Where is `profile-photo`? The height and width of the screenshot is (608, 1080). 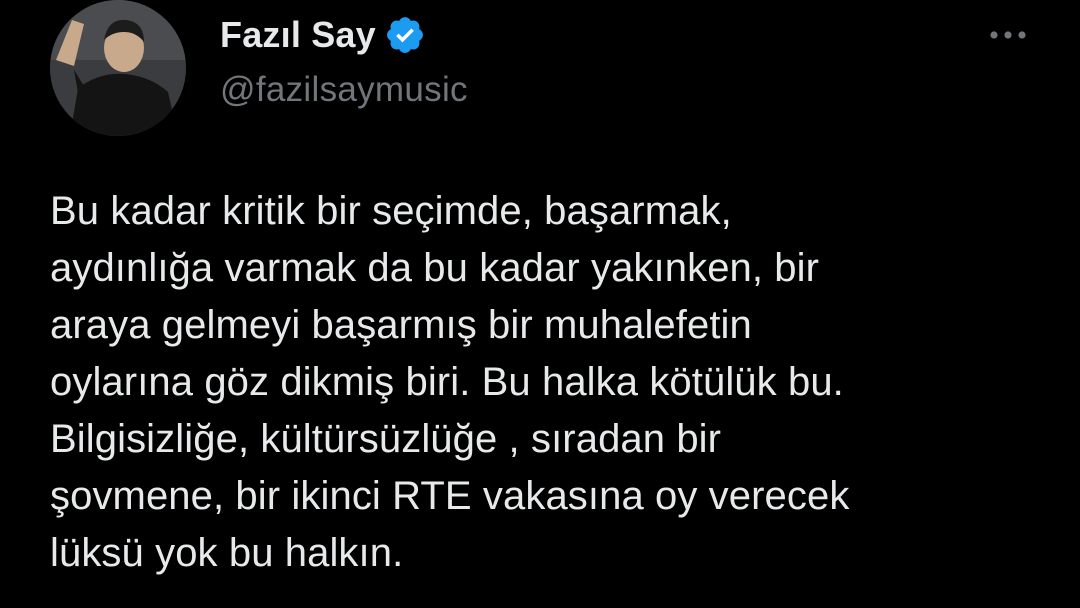 profile-photo is located at coordinates (118, 68).